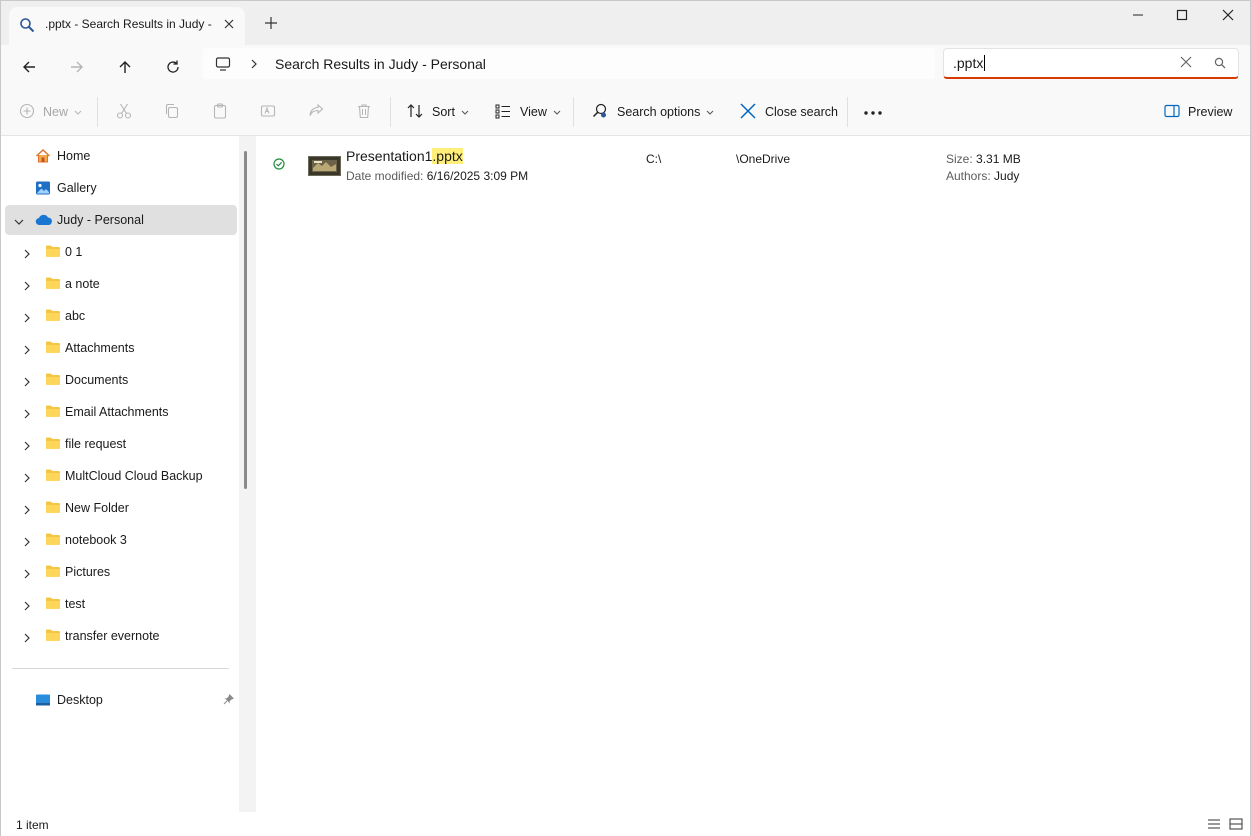 The height and width of the screenshot is (836, 1251). What do you see at coordinates (121, 156) in the screenshot?
I see `sidebar-item-home: Home` at bounding box center [121, 156].